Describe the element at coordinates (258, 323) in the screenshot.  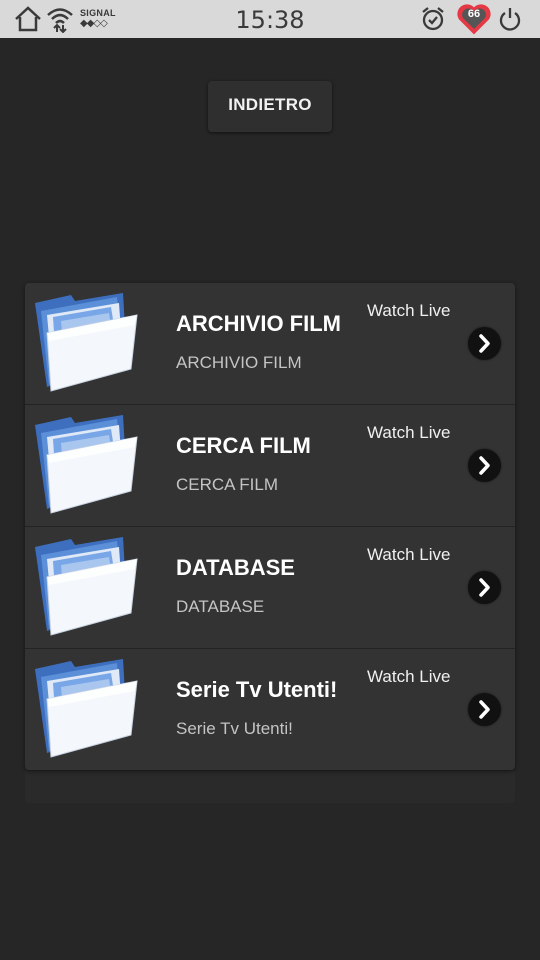
I see `item-title: ARCHIVIO FILM` at that location.